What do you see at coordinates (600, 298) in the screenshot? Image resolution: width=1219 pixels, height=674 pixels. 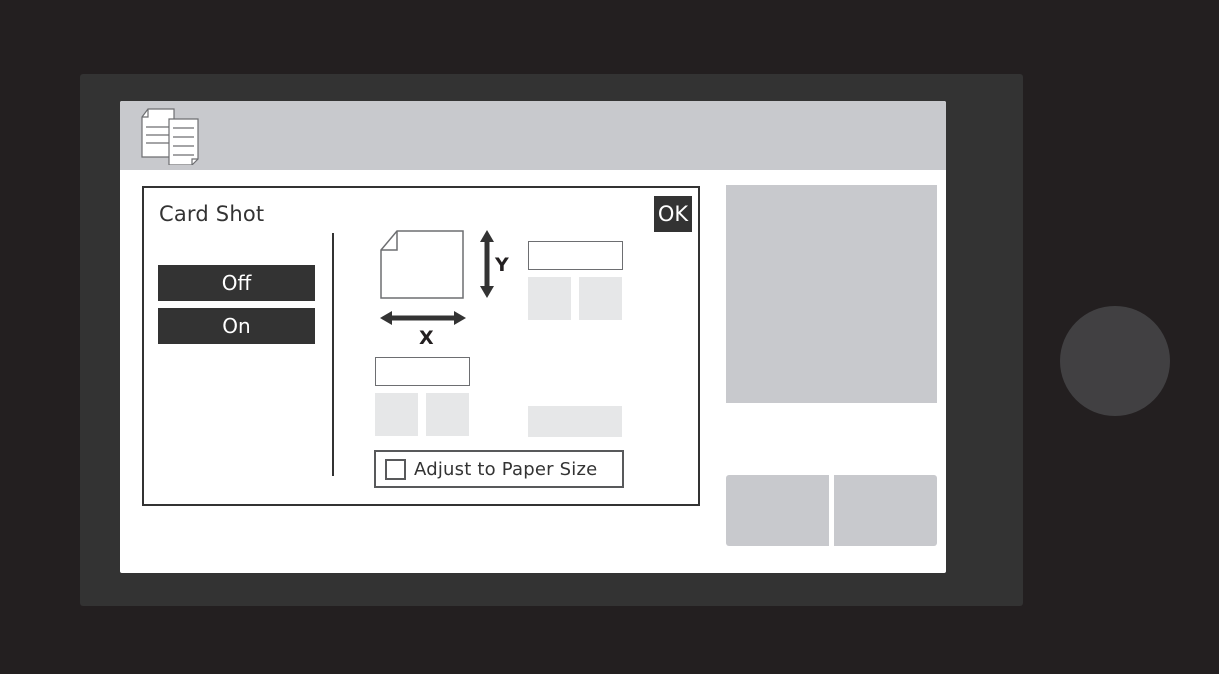 I see `y-increase-button` at bounding box center [600, 298].